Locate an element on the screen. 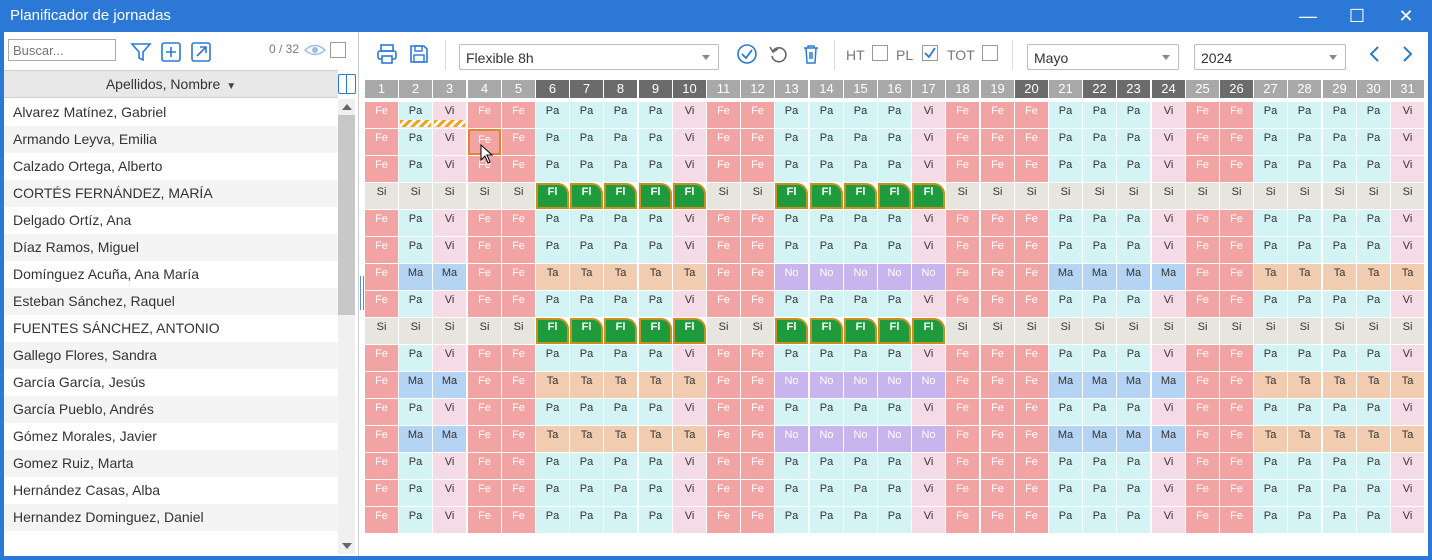  select-all-checkbox is located at coordinates (338, 50).